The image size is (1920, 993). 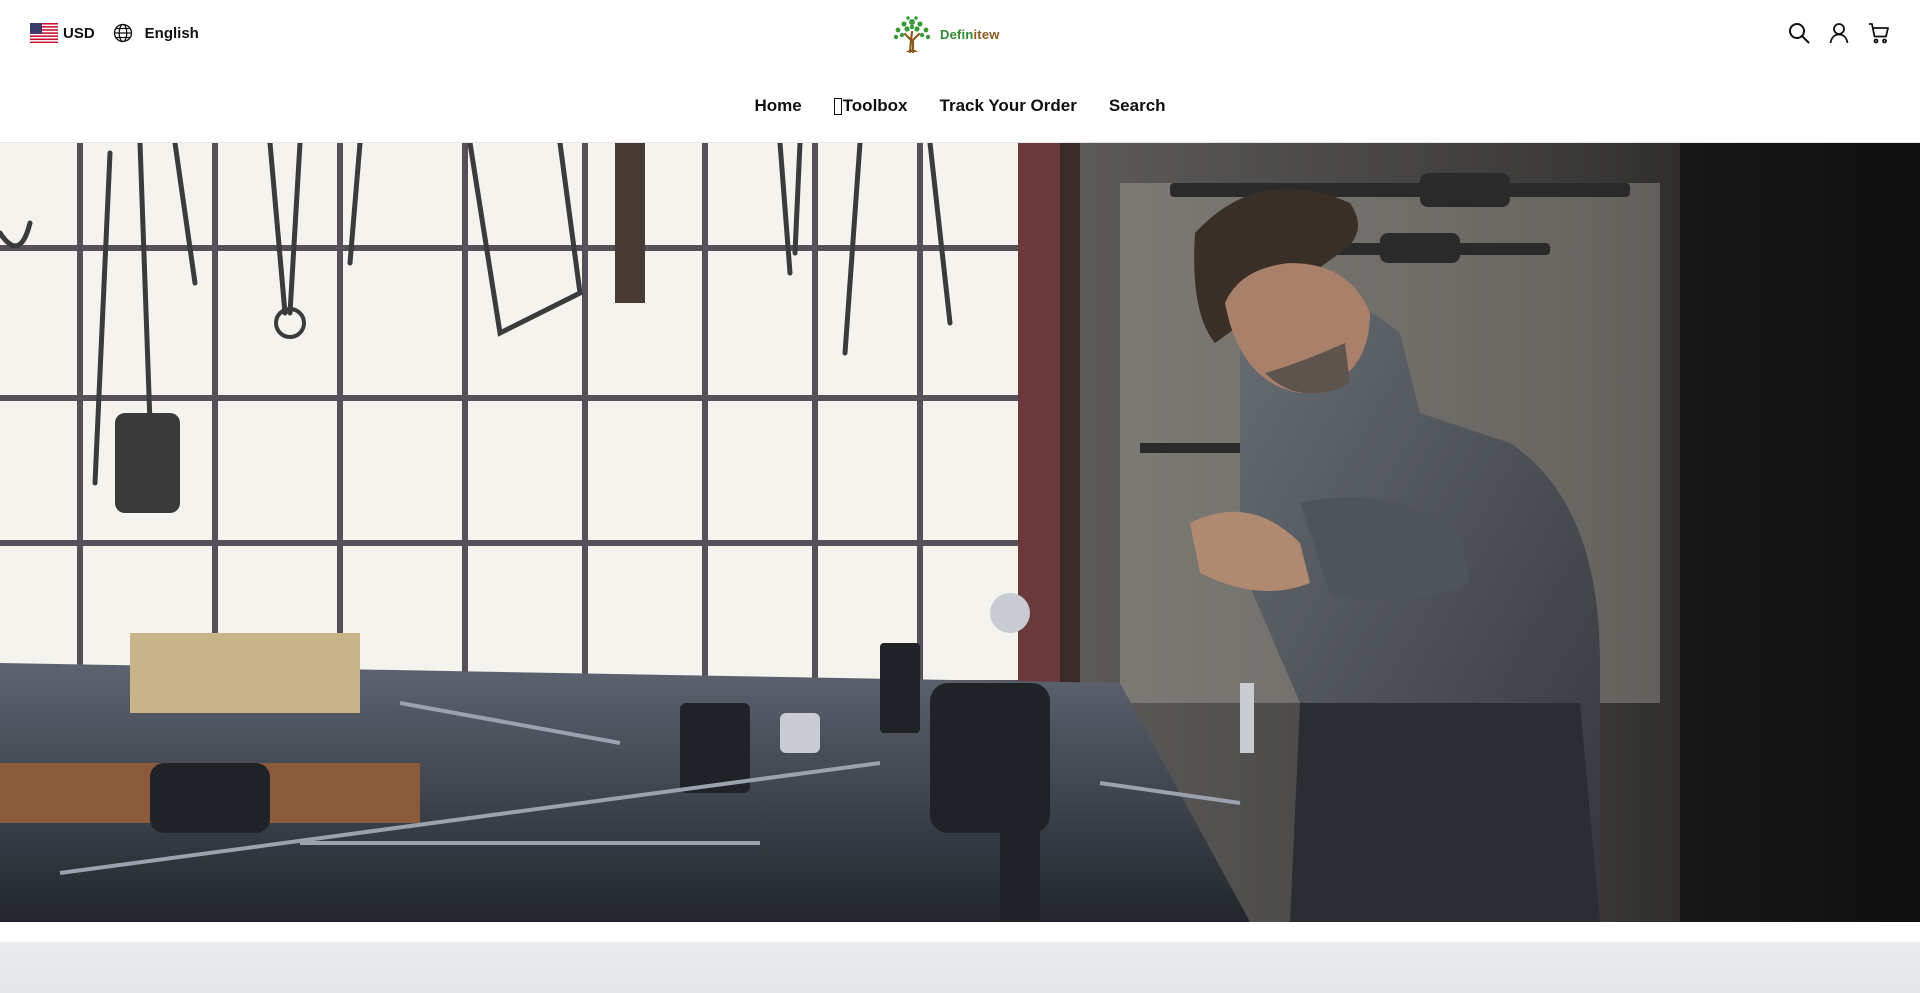 What do you see at coordinates (171, 33) in the screenshot?
I see `language-label: English` at bounding box center [171, 33].